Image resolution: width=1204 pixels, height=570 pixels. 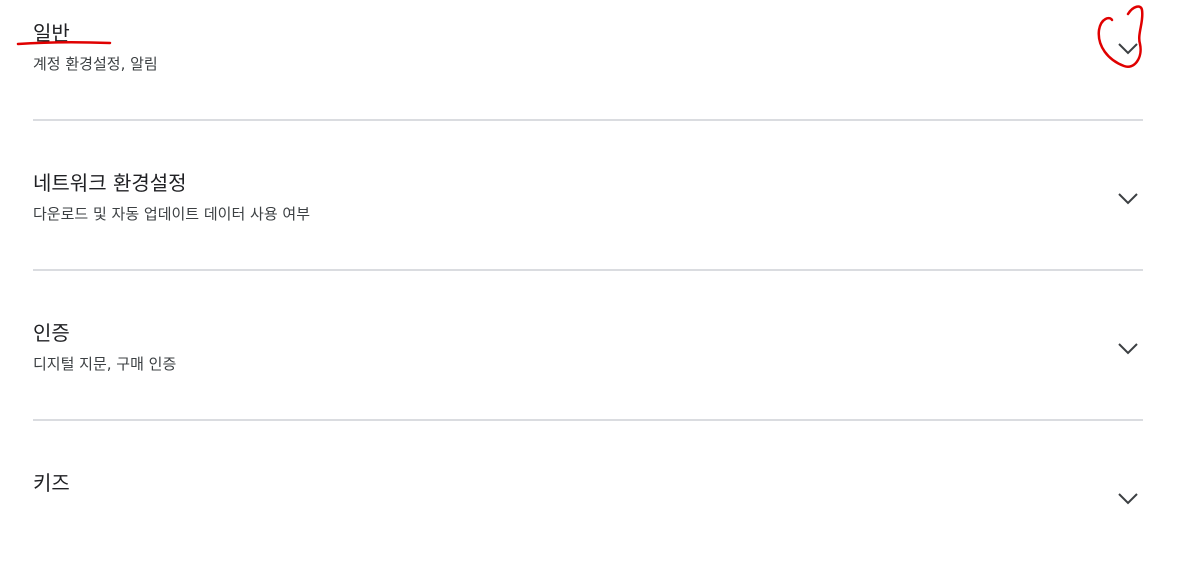 What do you see at coordinates (110, 183) in the screenshot?
I see `item-title: 네트워크 환경설정` at bounding box center [110, 183].